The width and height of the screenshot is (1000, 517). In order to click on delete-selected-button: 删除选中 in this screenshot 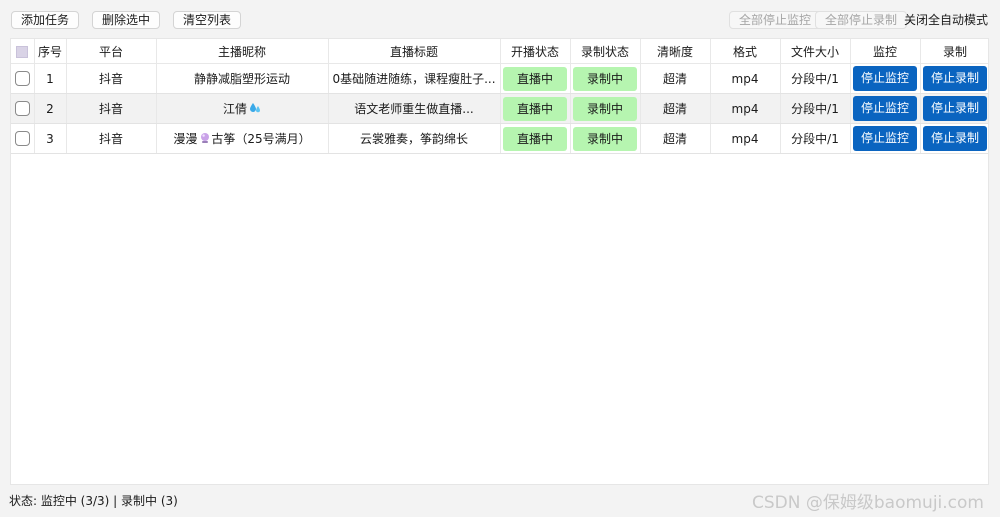, I will do `click(126, 20)`.